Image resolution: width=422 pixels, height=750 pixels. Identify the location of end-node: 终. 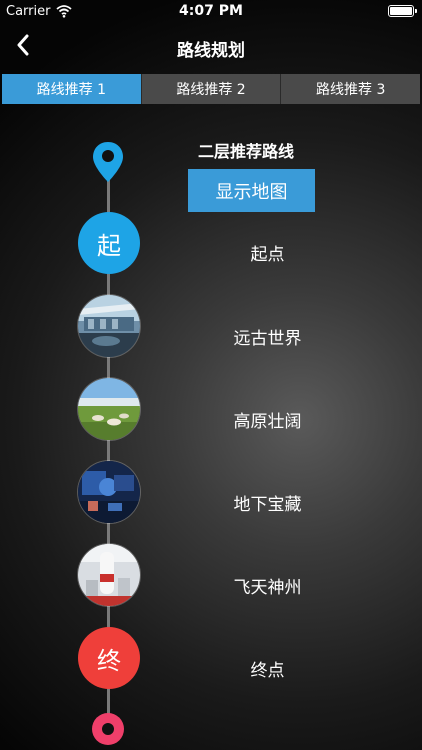
(109, 658).